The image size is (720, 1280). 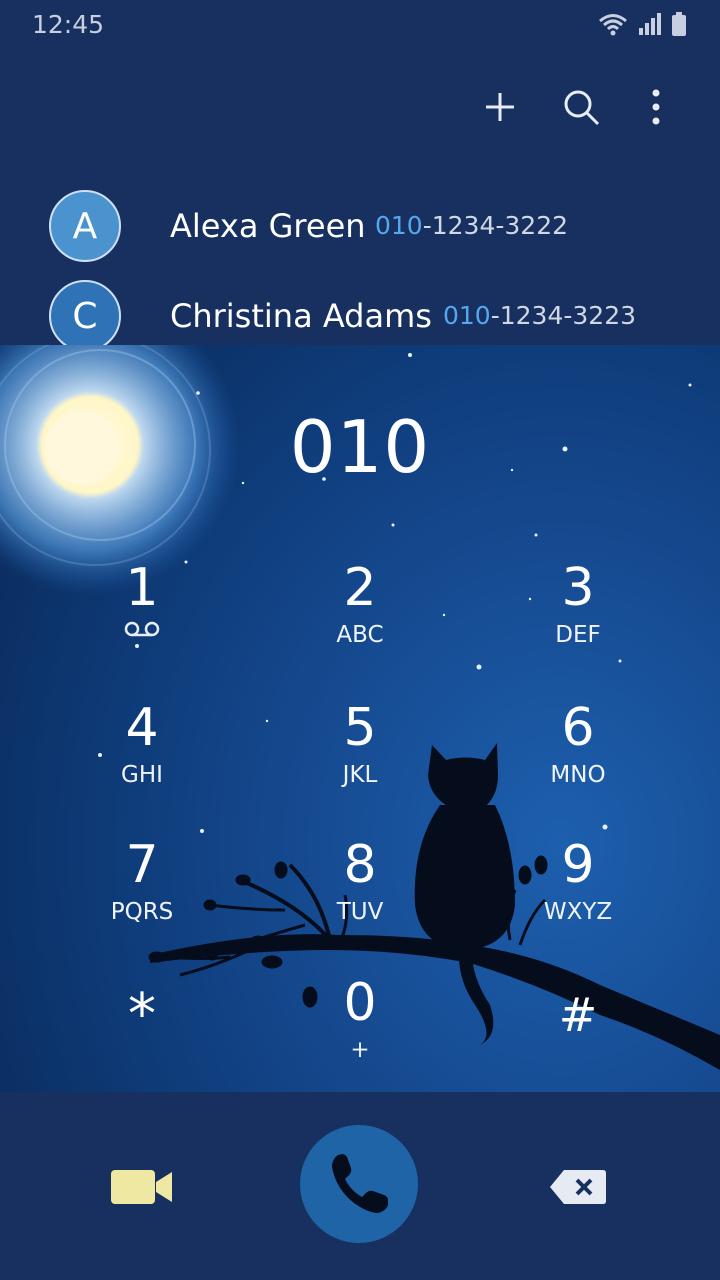 I want to click on contact-number: 010-1234-3222, so click(x=471, y=225).